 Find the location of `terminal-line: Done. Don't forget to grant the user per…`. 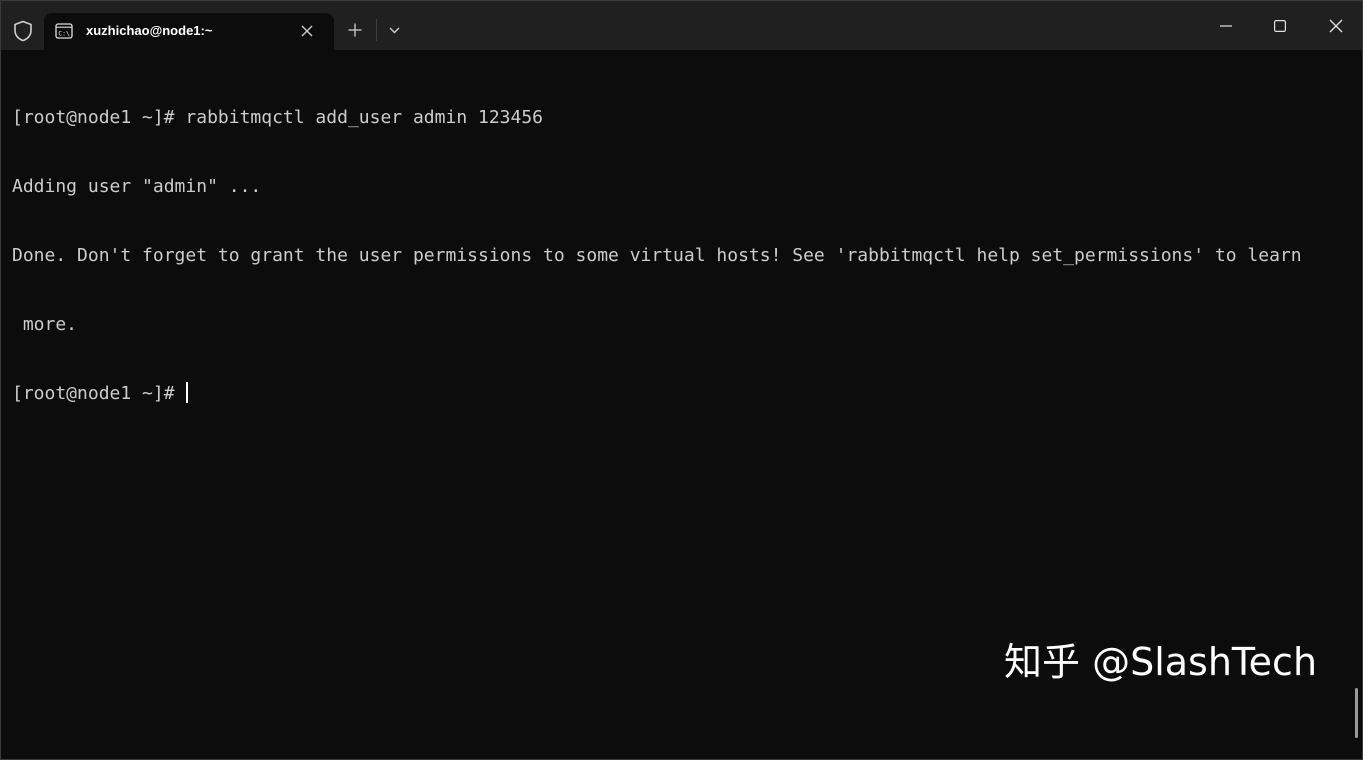

terminal-line: Done. Don't forget to grant the user per… is located at coordinates (657, 255).